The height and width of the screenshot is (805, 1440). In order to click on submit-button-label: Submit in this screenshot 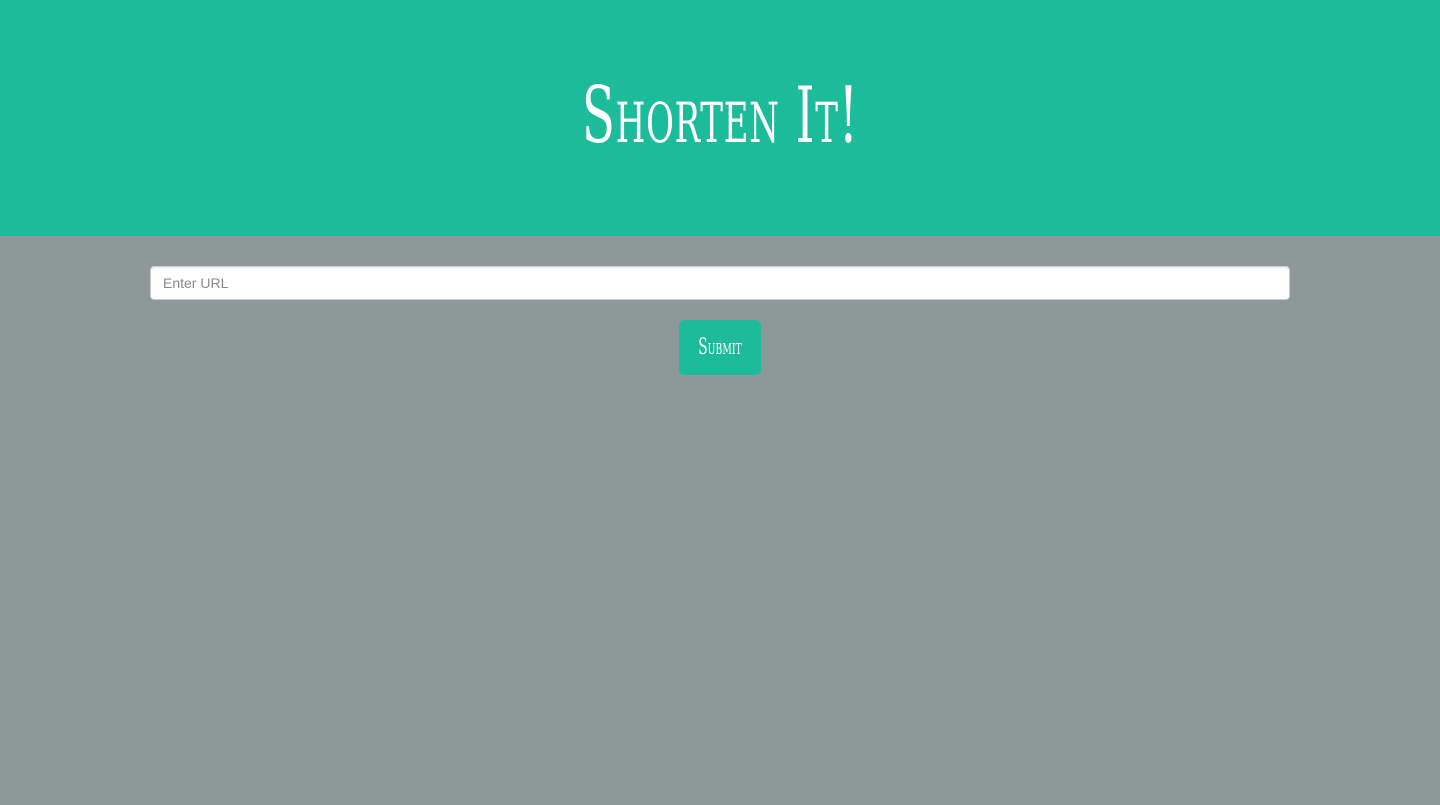, I will do `click(720, 347)`.